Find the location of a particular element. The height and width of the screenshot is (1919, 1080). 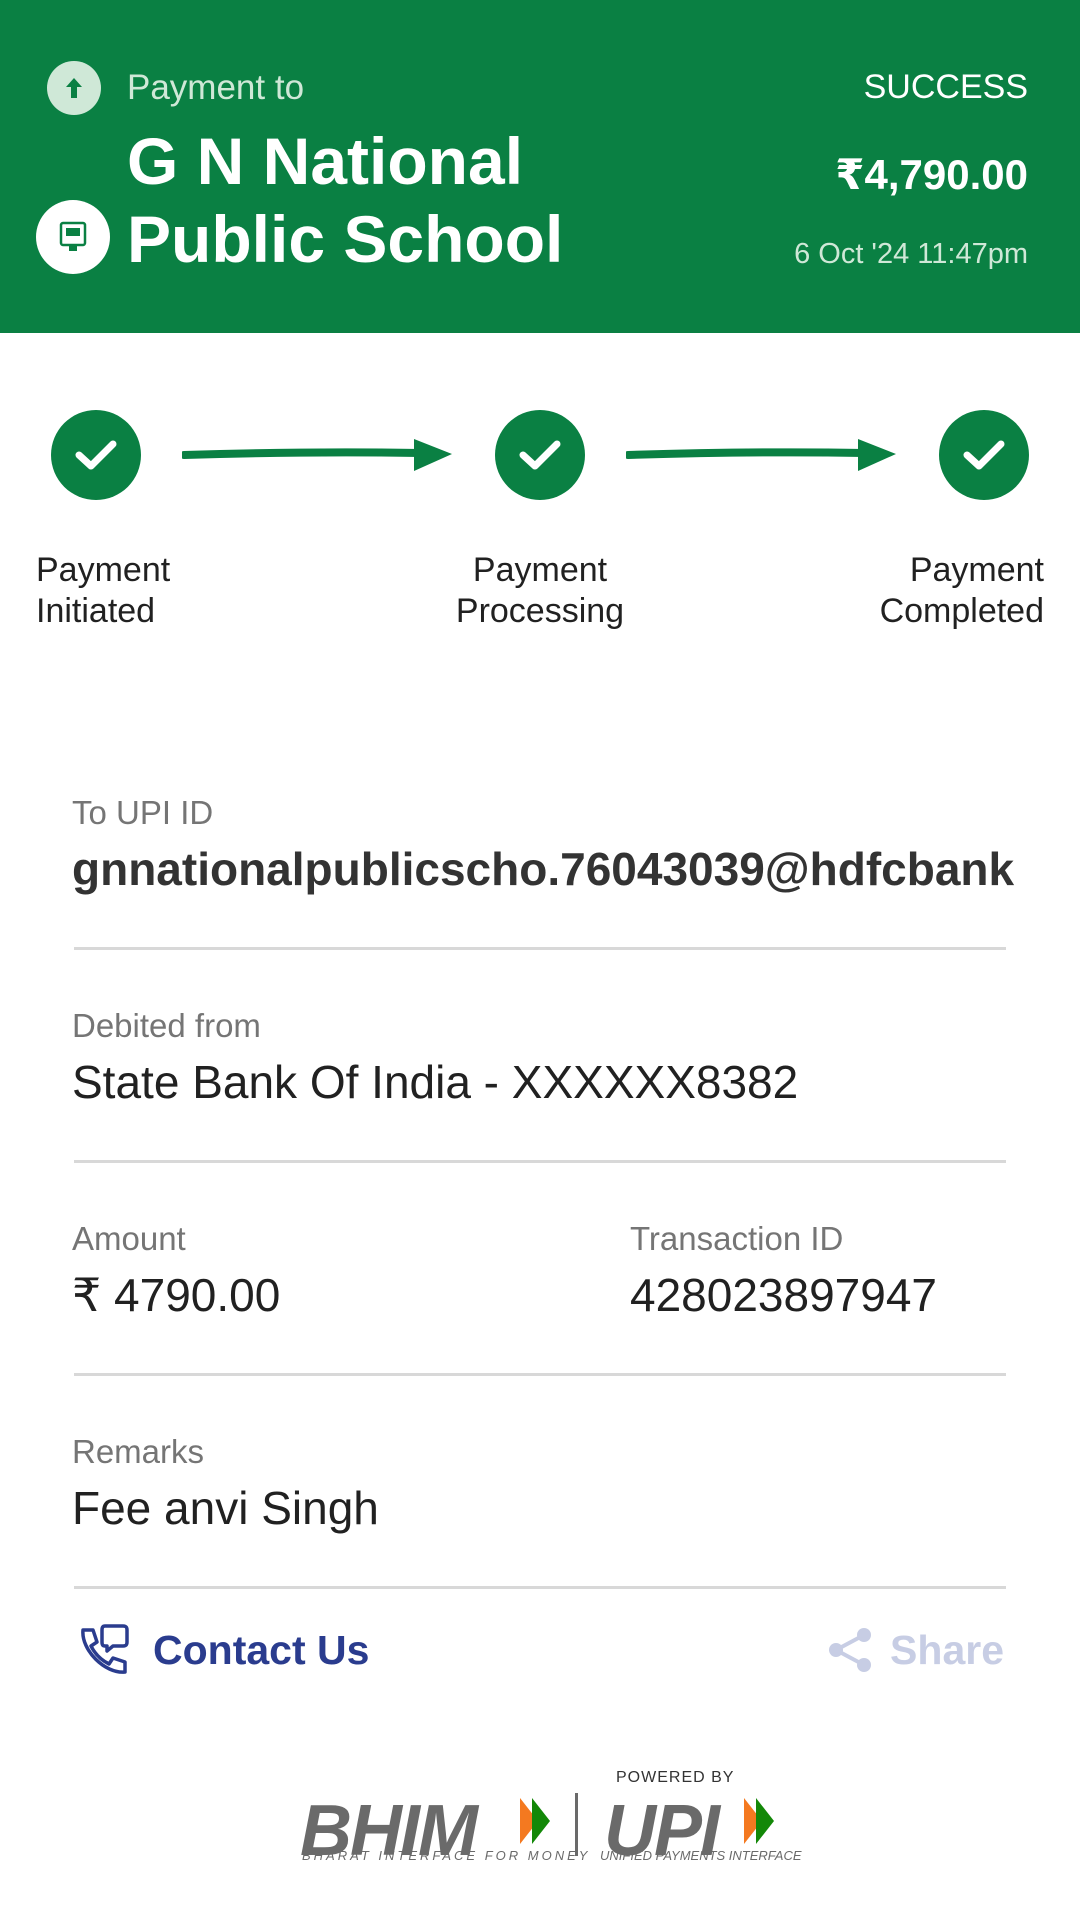

share-button: Share is located at coordinates (915, 1650).